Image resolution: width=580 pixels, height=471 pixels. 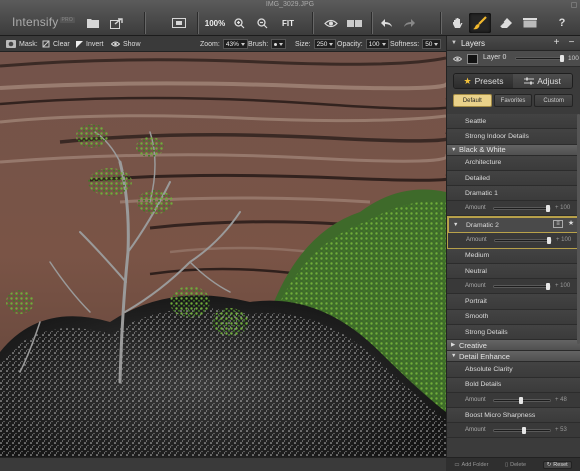 I want to click on category-label: Detail Enhance, so click(x=484, y=356).